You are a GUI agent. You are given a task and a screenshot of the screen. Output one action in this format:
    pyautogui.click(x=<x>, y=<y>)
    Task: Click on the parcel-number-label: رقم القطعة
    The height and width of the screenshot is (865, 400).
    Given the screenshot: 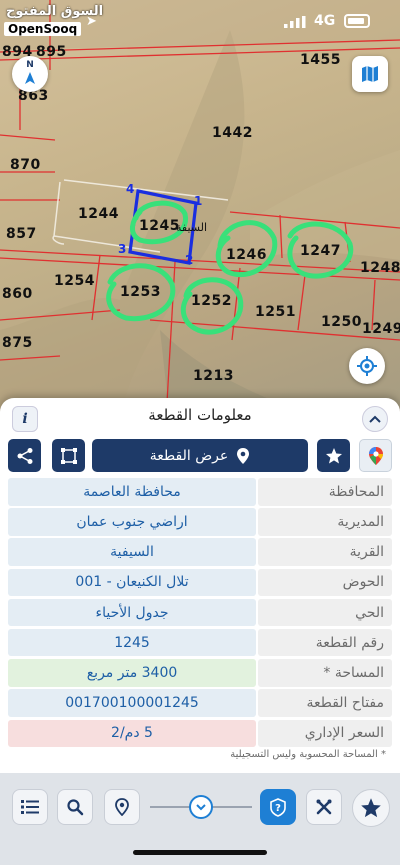 What is the action you would take?
    pyautogui.click(x=325, y=642)
    